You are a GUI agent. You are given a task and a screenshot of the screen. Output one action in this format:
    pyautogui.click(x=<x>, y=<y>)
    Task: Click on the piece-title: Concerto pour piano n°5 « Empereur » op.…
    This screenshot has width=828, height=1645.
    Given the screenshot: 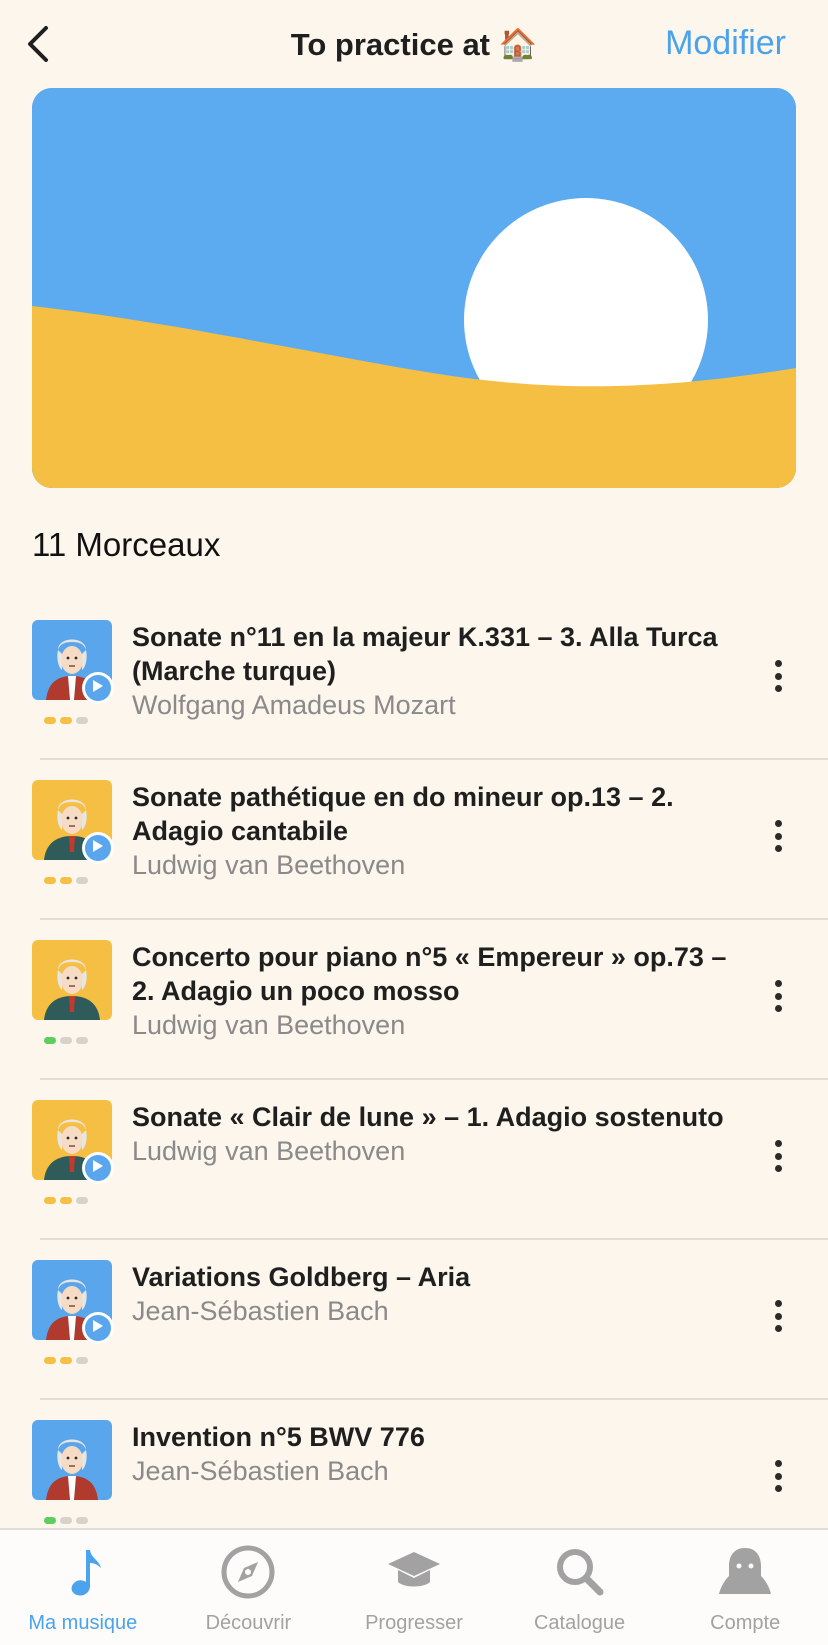 What is the action you would take?
    pyautogui.click(x=429, y=974)
    